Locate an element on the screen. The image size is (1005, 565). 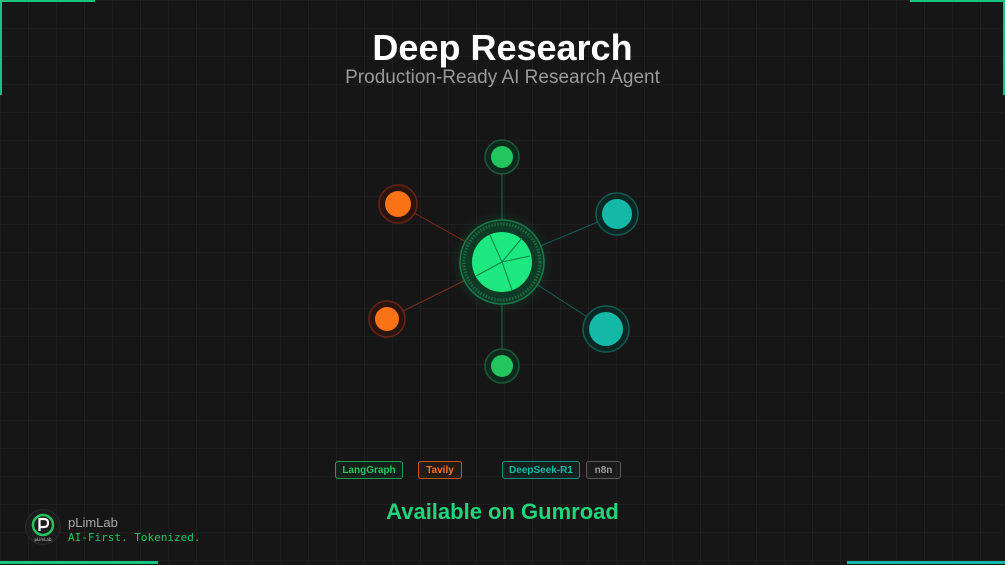
tag-tavily: Tavily is located at coordinates (440, 470).